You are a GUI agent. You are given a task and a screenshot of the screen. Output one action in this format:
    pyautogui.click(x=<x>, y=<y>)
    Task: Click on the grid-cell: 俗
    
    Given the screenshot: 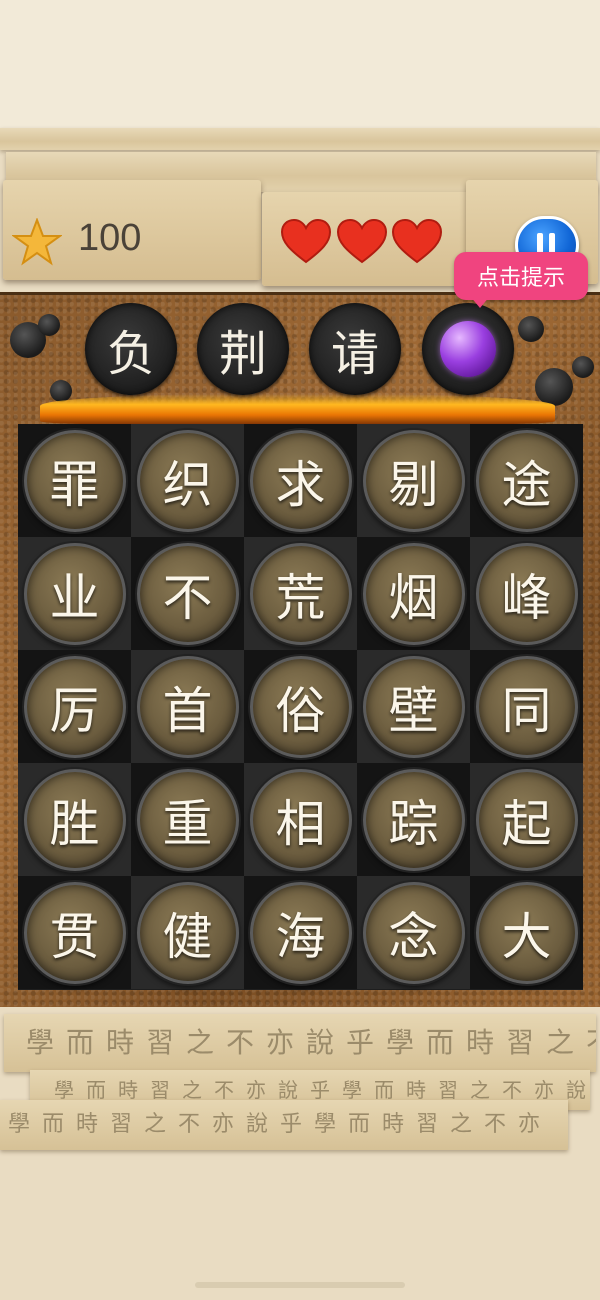 What is the action you would take?
    pyautogui.click(x=300, y=706)
    